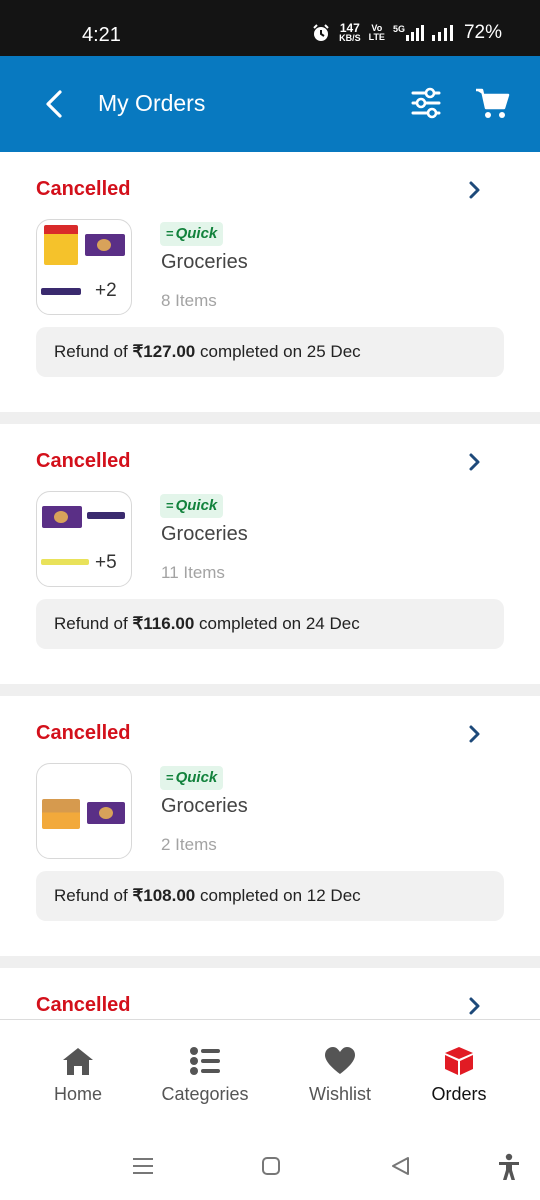 The width and height of the screenshot is (540, 1200). Describe the element at coordinates (270, 104) in the screenshot. I see `app-bar: My Orders` at that location.